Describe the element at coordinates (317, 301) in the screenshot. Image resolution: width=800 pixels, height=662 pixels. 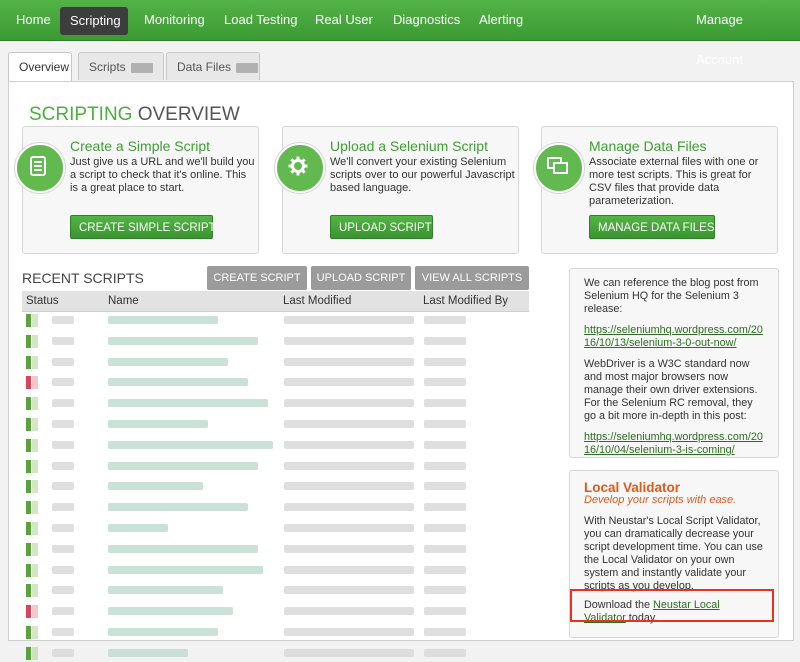
I see `column-header-last-modified: Last Modified` at that location.